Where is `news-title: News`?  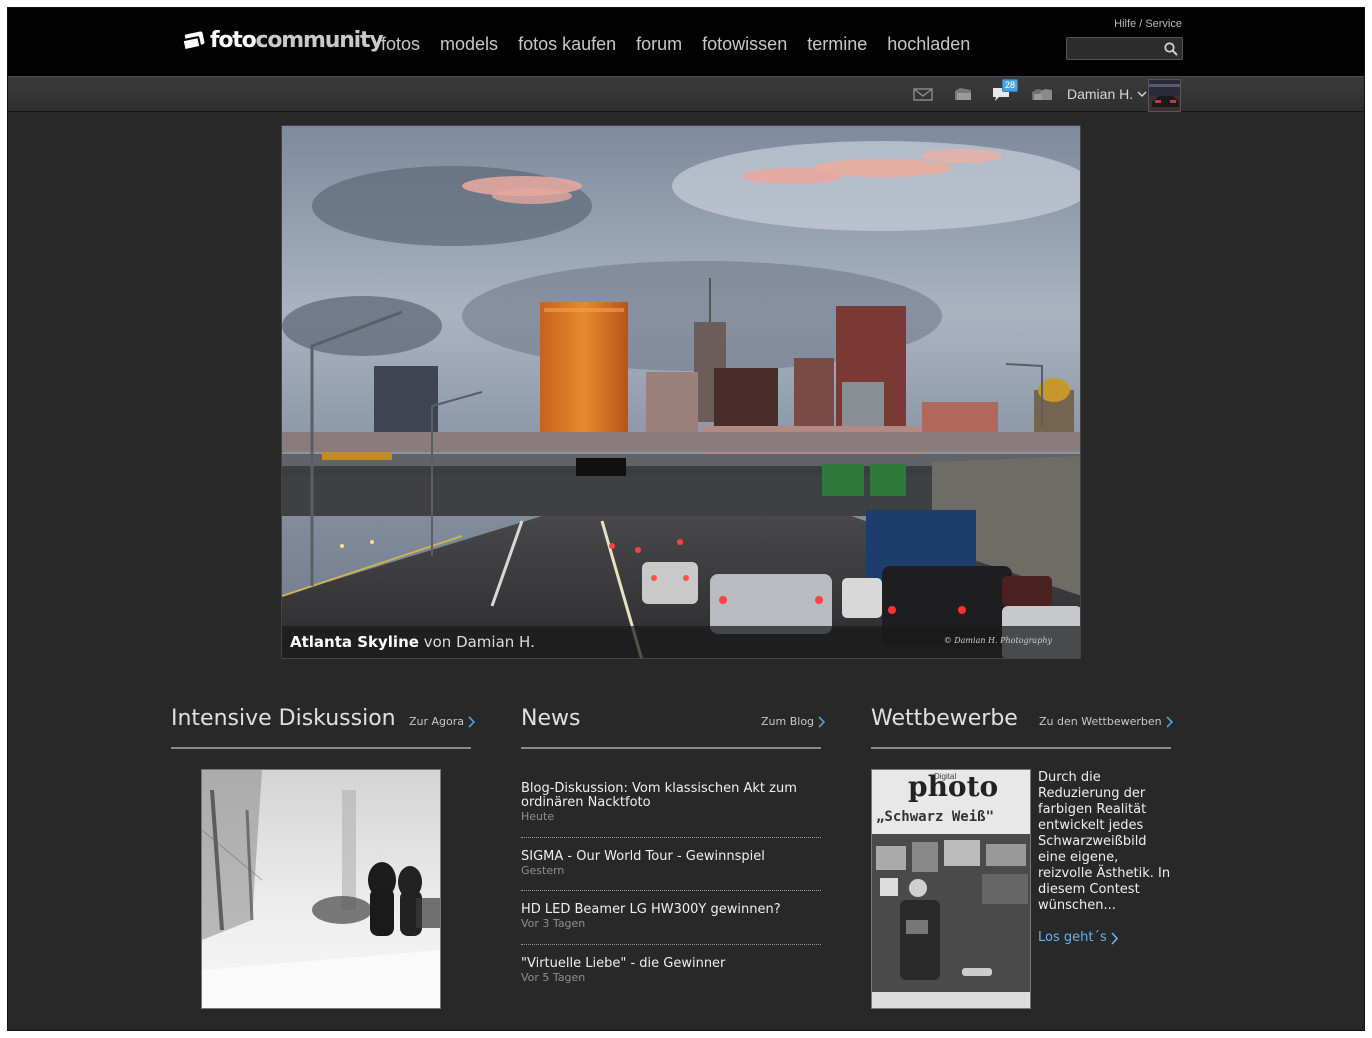 news-title: News is located at coordinates (551, 718).